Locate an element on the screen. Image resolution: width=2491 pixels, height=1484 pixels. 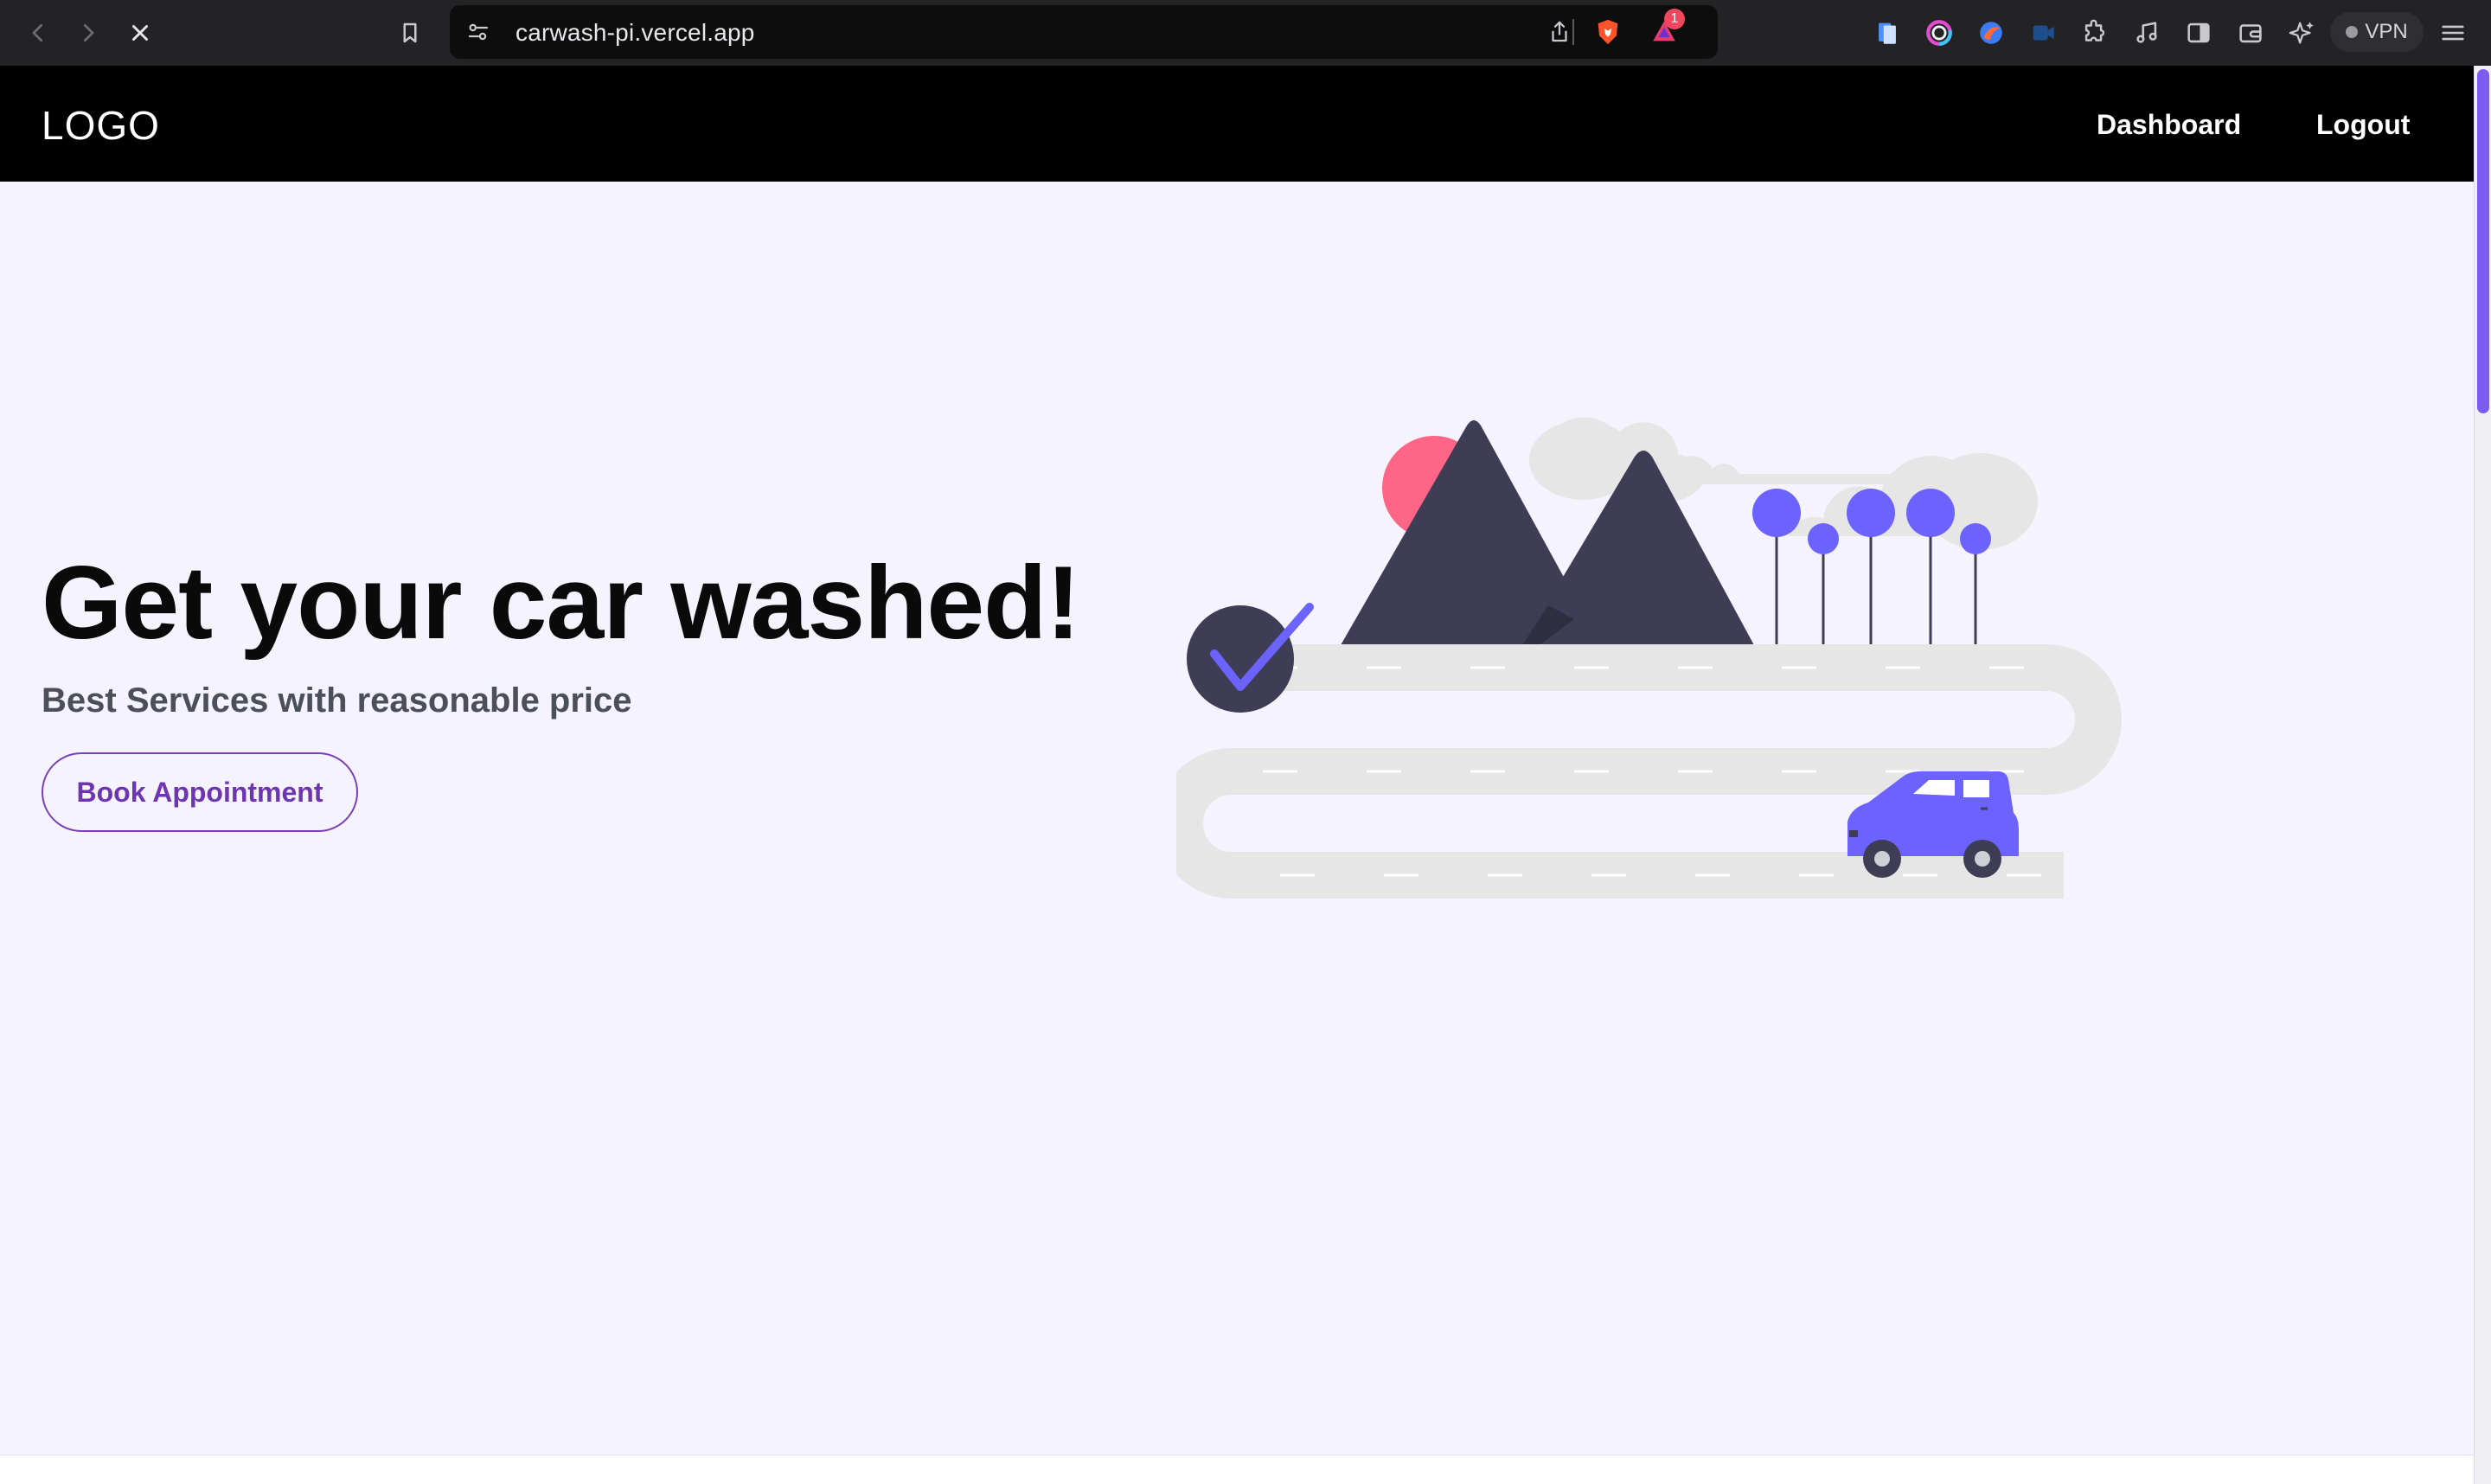
hero-subtitle: Best Services with reasonable price is located at coordinates (337, 700).